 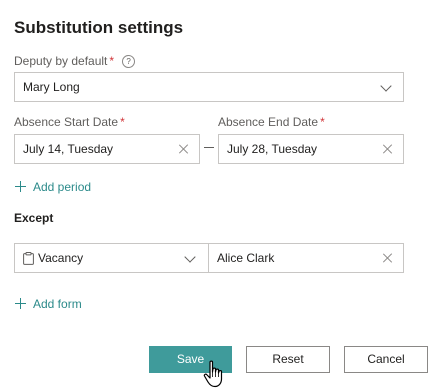 What do you see at coordinates (111, 258) in the screenshot?
I see `except-form-dropdown: Vacancy` at bounding box center [111, 258].